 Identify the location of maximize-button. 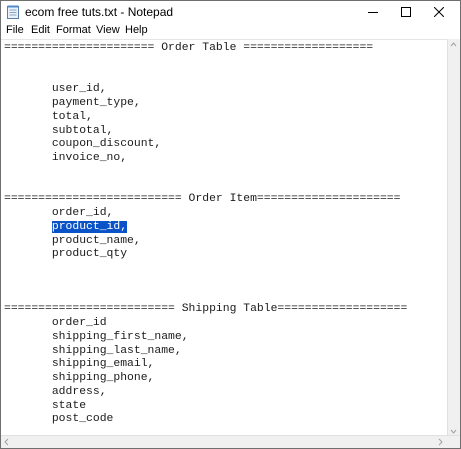
(406, 12).